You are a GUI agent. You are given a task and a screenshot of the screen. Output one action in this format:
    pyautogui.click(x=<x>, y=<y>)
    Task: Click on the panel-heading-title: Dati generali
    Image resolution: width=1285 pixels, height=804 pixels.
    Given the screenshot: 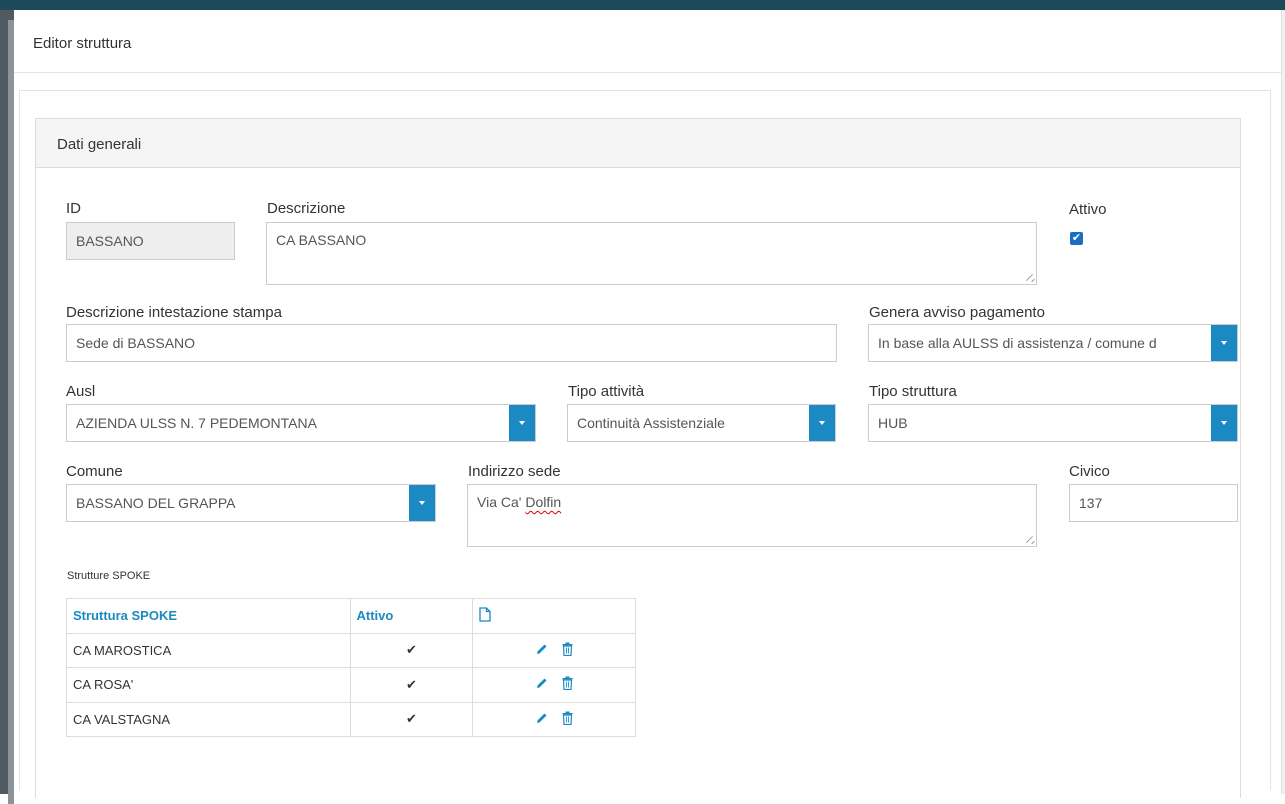 What is the action you would take?
    pyautogui.click(x=99, y=144)
    